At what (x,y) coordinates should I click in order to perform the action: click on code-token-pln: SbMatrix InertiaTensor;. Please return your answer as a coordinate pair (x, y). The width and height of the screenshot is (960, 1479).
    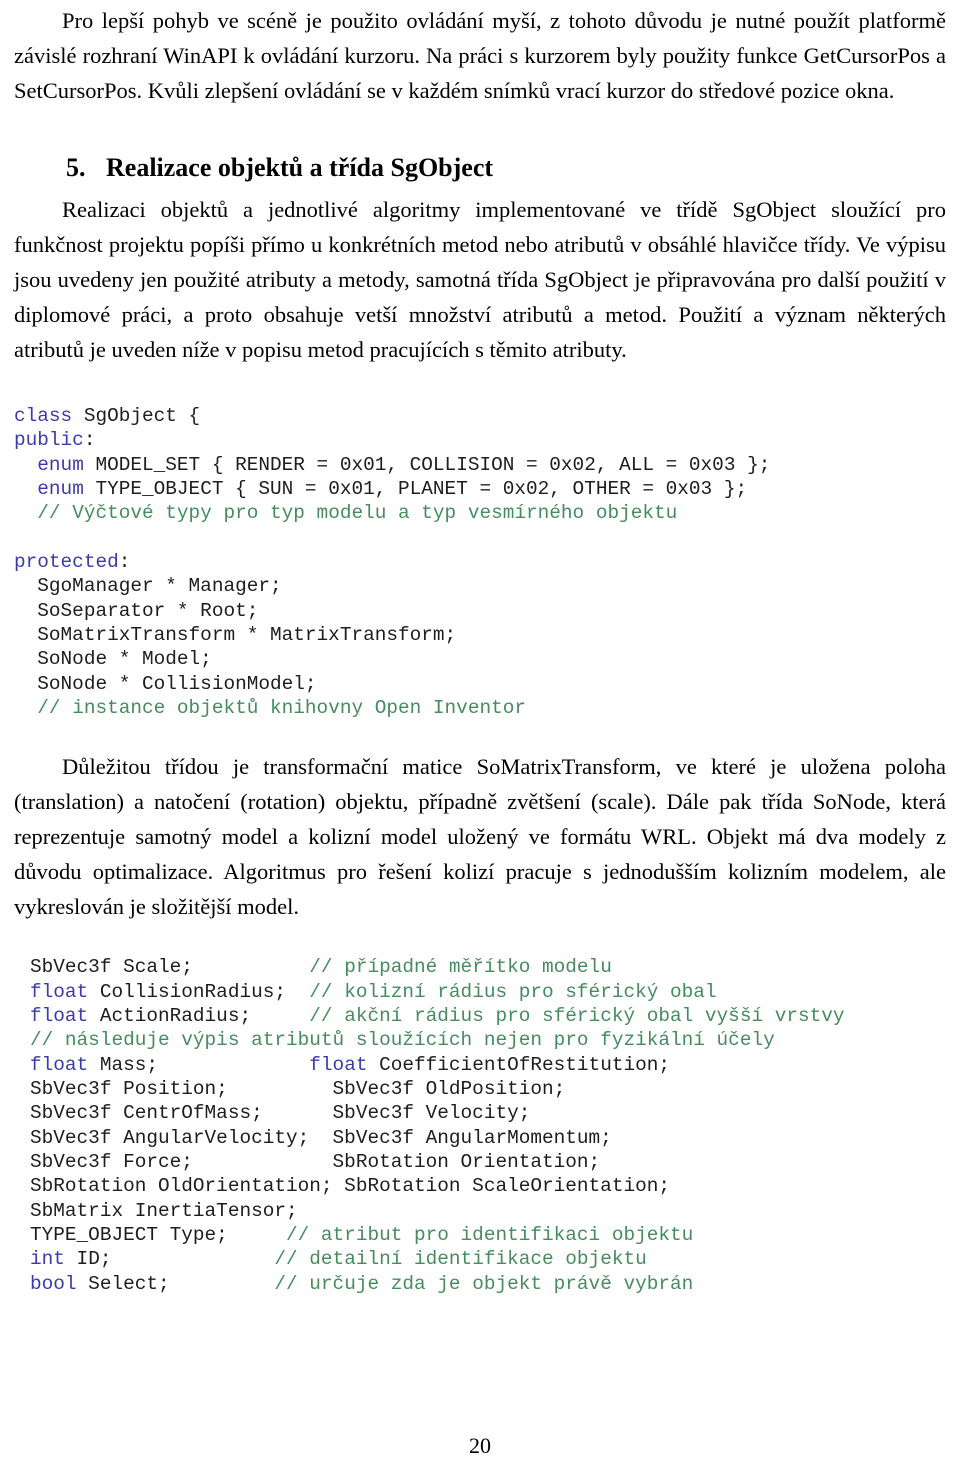
    Looking at the image, I should click on (164, 1210).